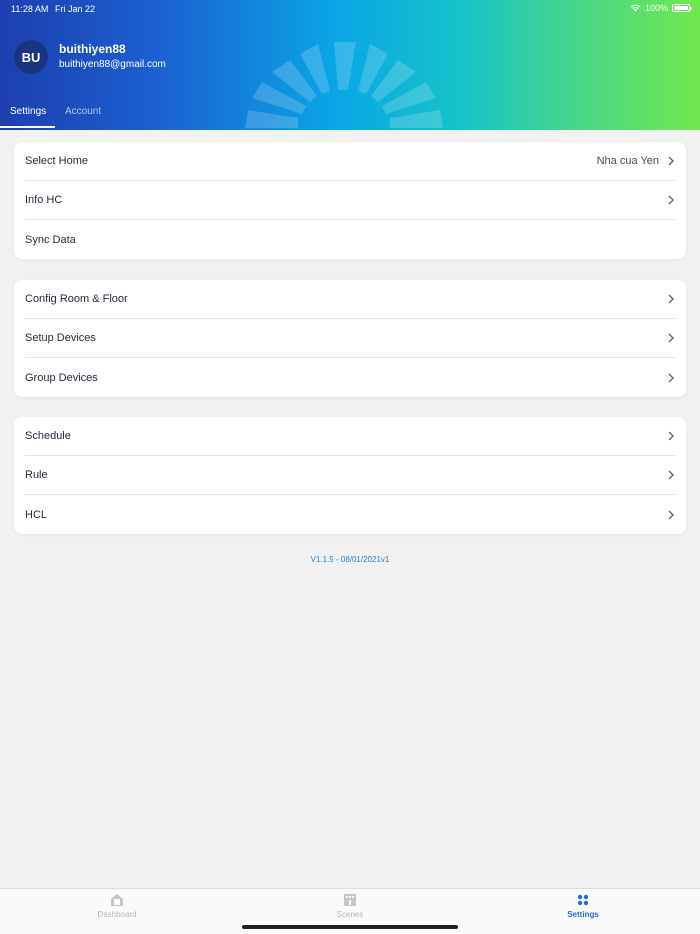 The image size is (700, 934). Describe the element at coordinates (76, 299) in the screenshot. I see `config-room-floor-label: Config Room & Floor` at that location.